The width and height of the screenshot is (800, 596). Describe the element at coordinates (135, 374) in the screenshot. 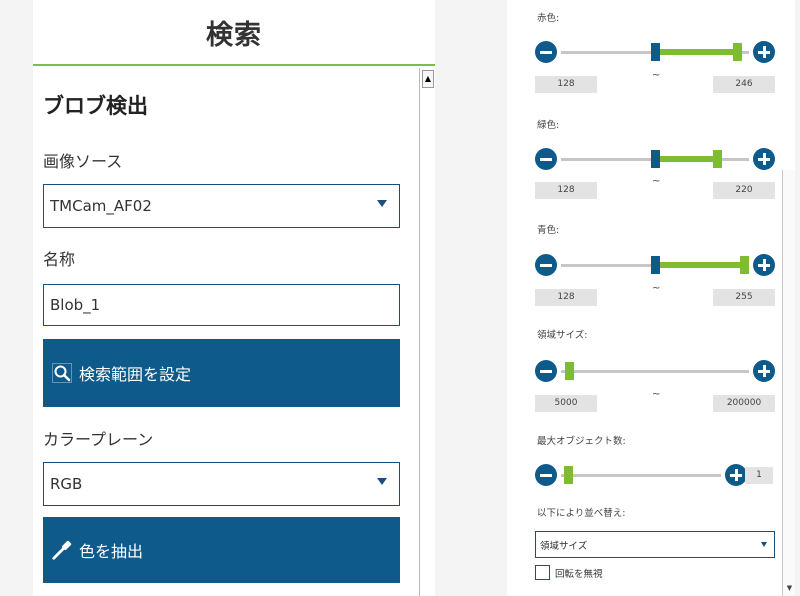

I see `set-search-range-label: 検索範囲を設定` at that location.